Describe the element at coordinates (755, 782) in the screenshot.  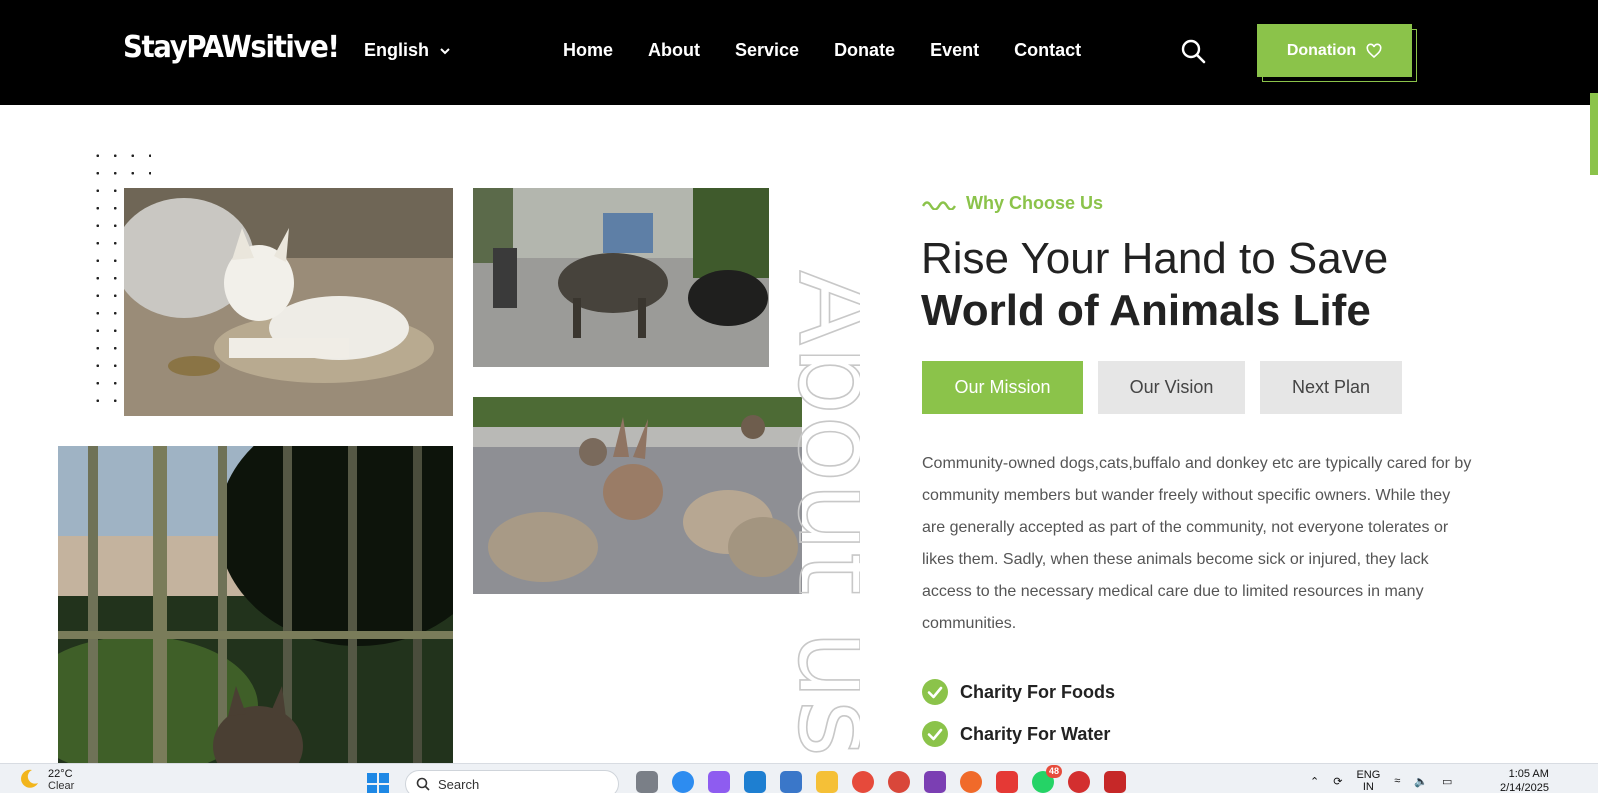
I see `vscode-icon` at that location.